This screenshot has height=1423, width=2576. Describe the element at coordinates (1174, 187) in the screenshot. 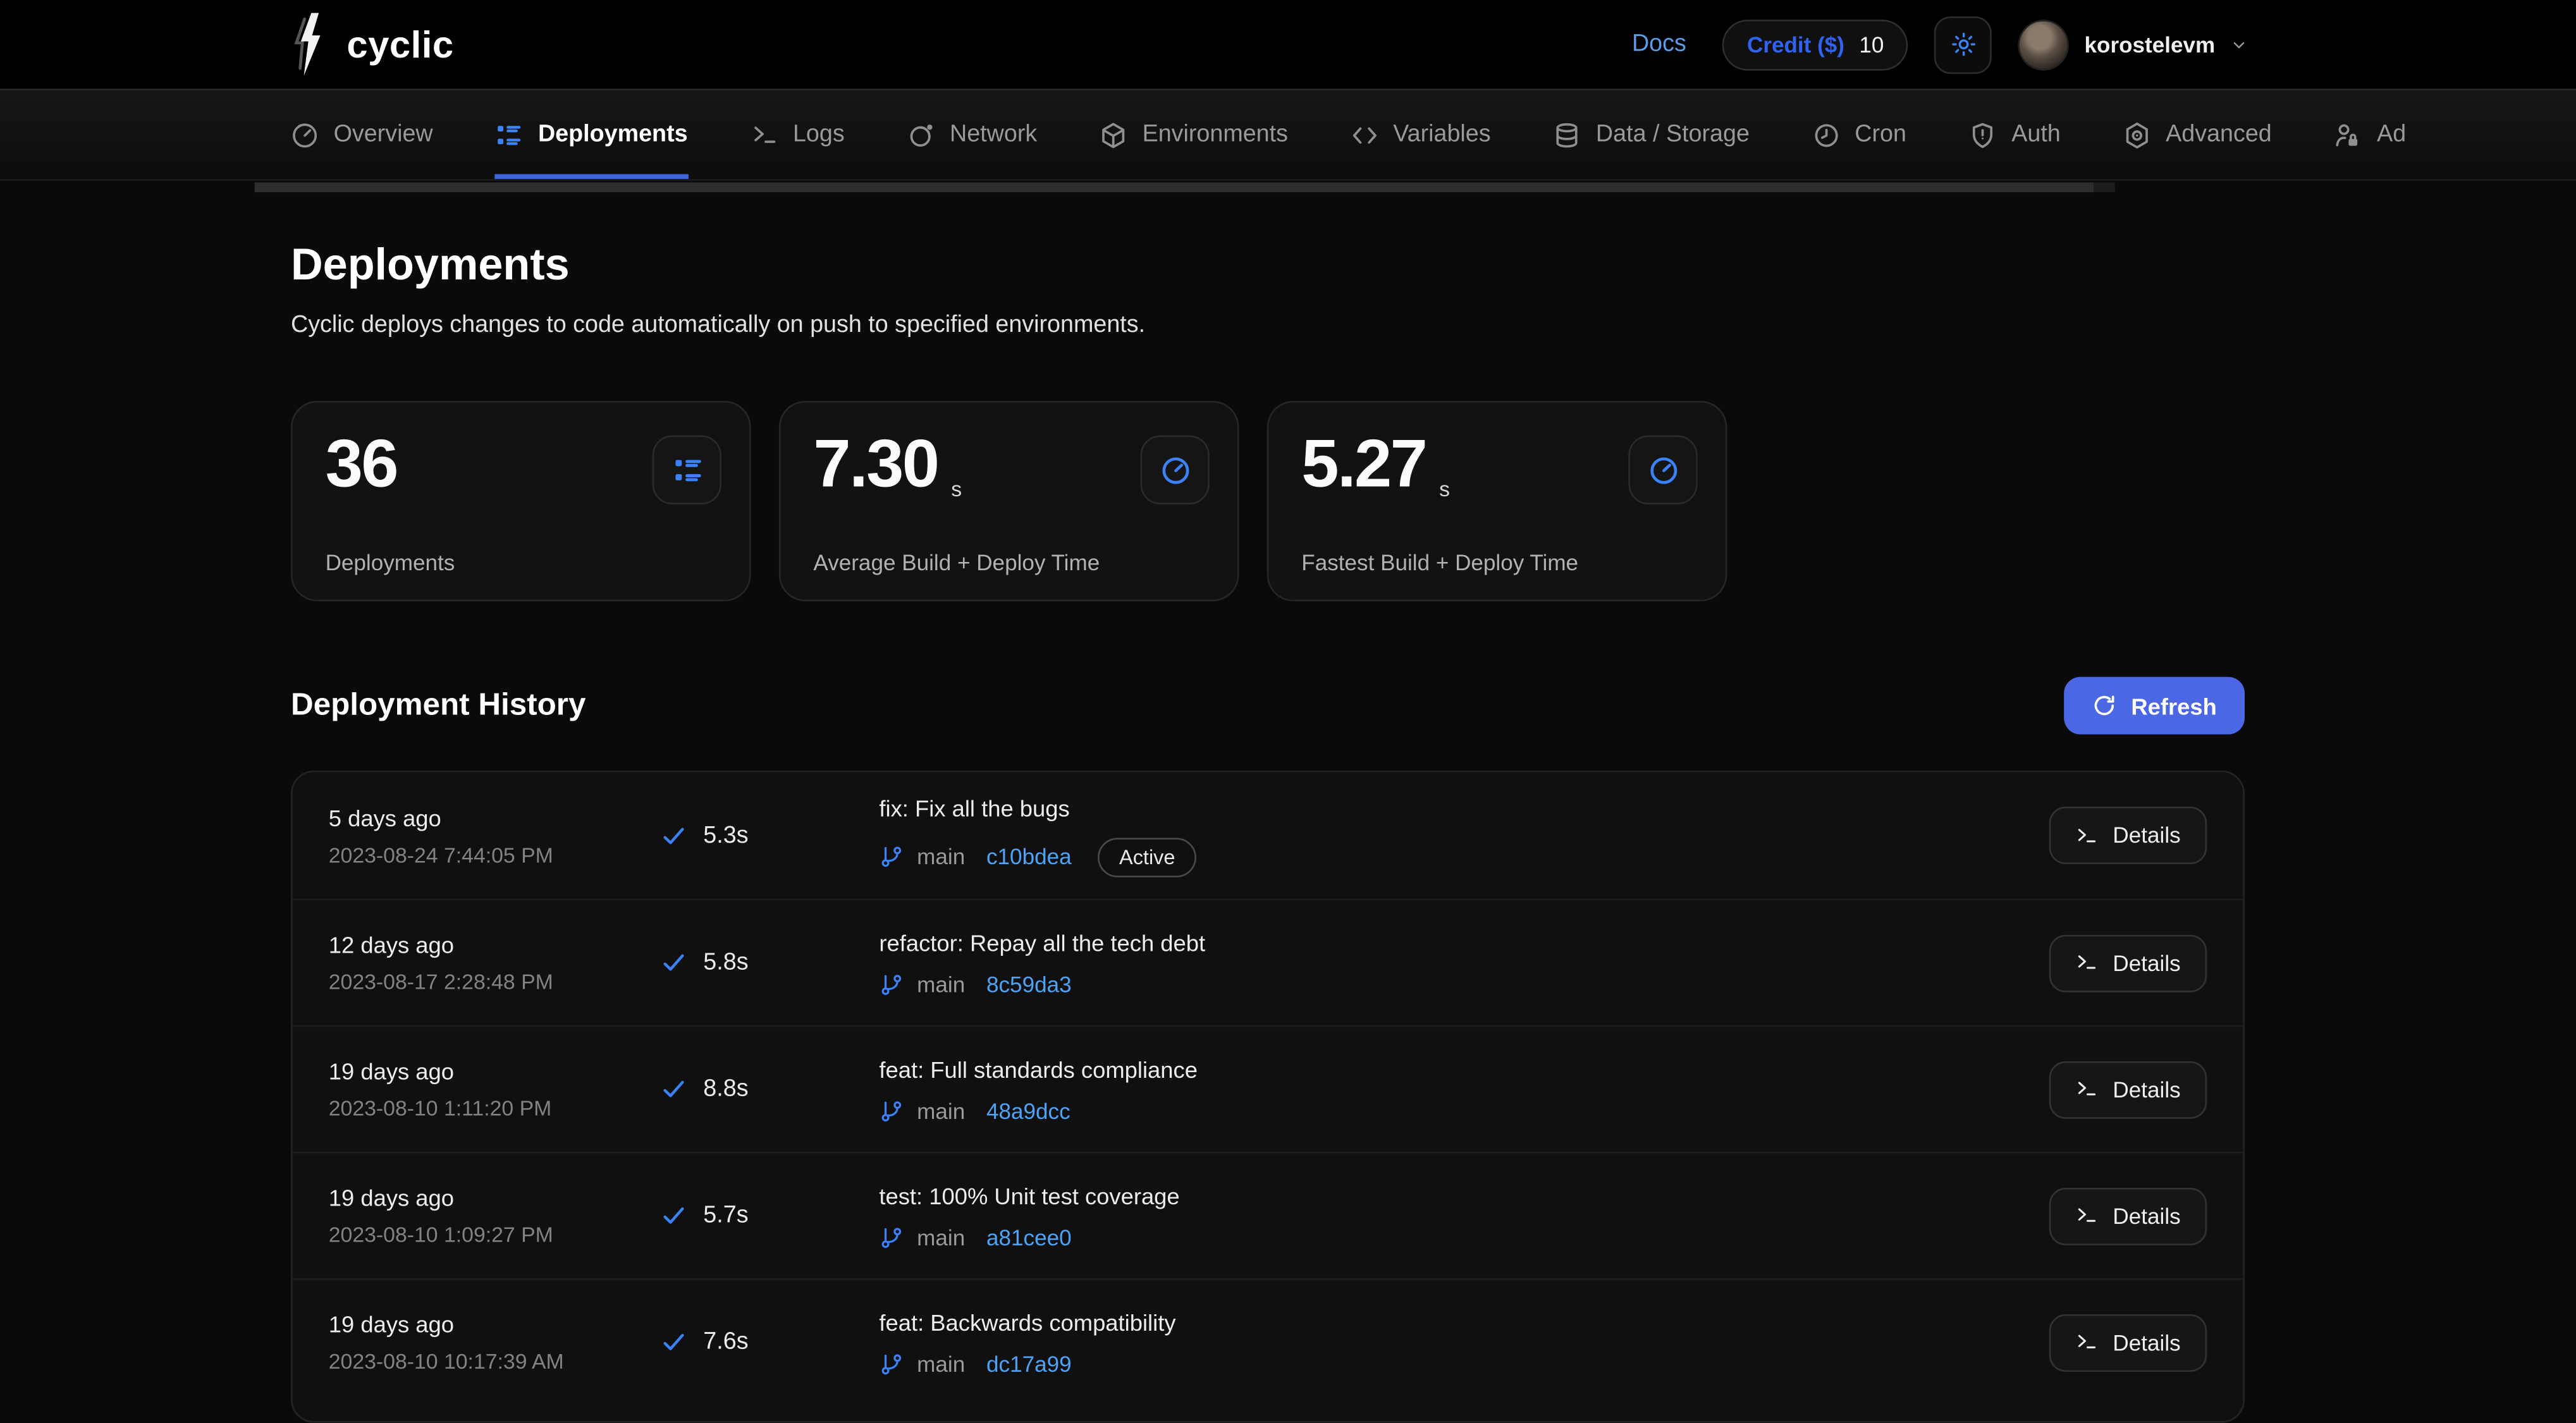

I see `scrollbar-thumb` at that location.